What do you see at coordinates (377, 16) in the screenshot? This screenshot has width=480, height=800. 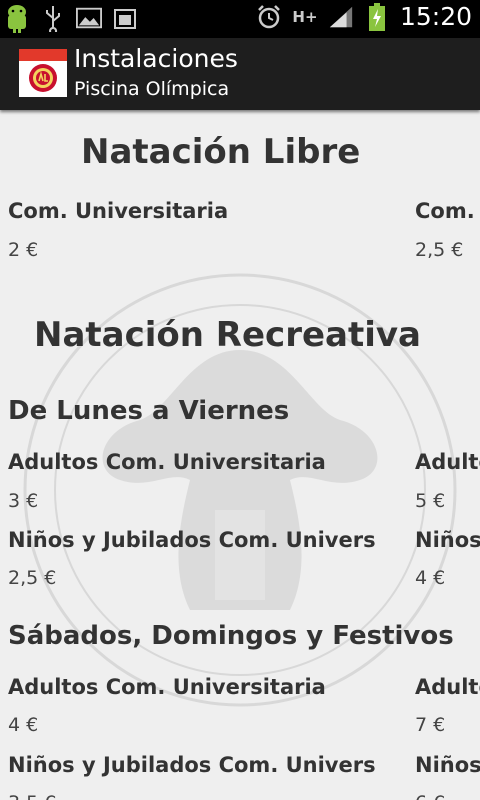 I see `battery-charging-icon` at bounding box center [377, 16].